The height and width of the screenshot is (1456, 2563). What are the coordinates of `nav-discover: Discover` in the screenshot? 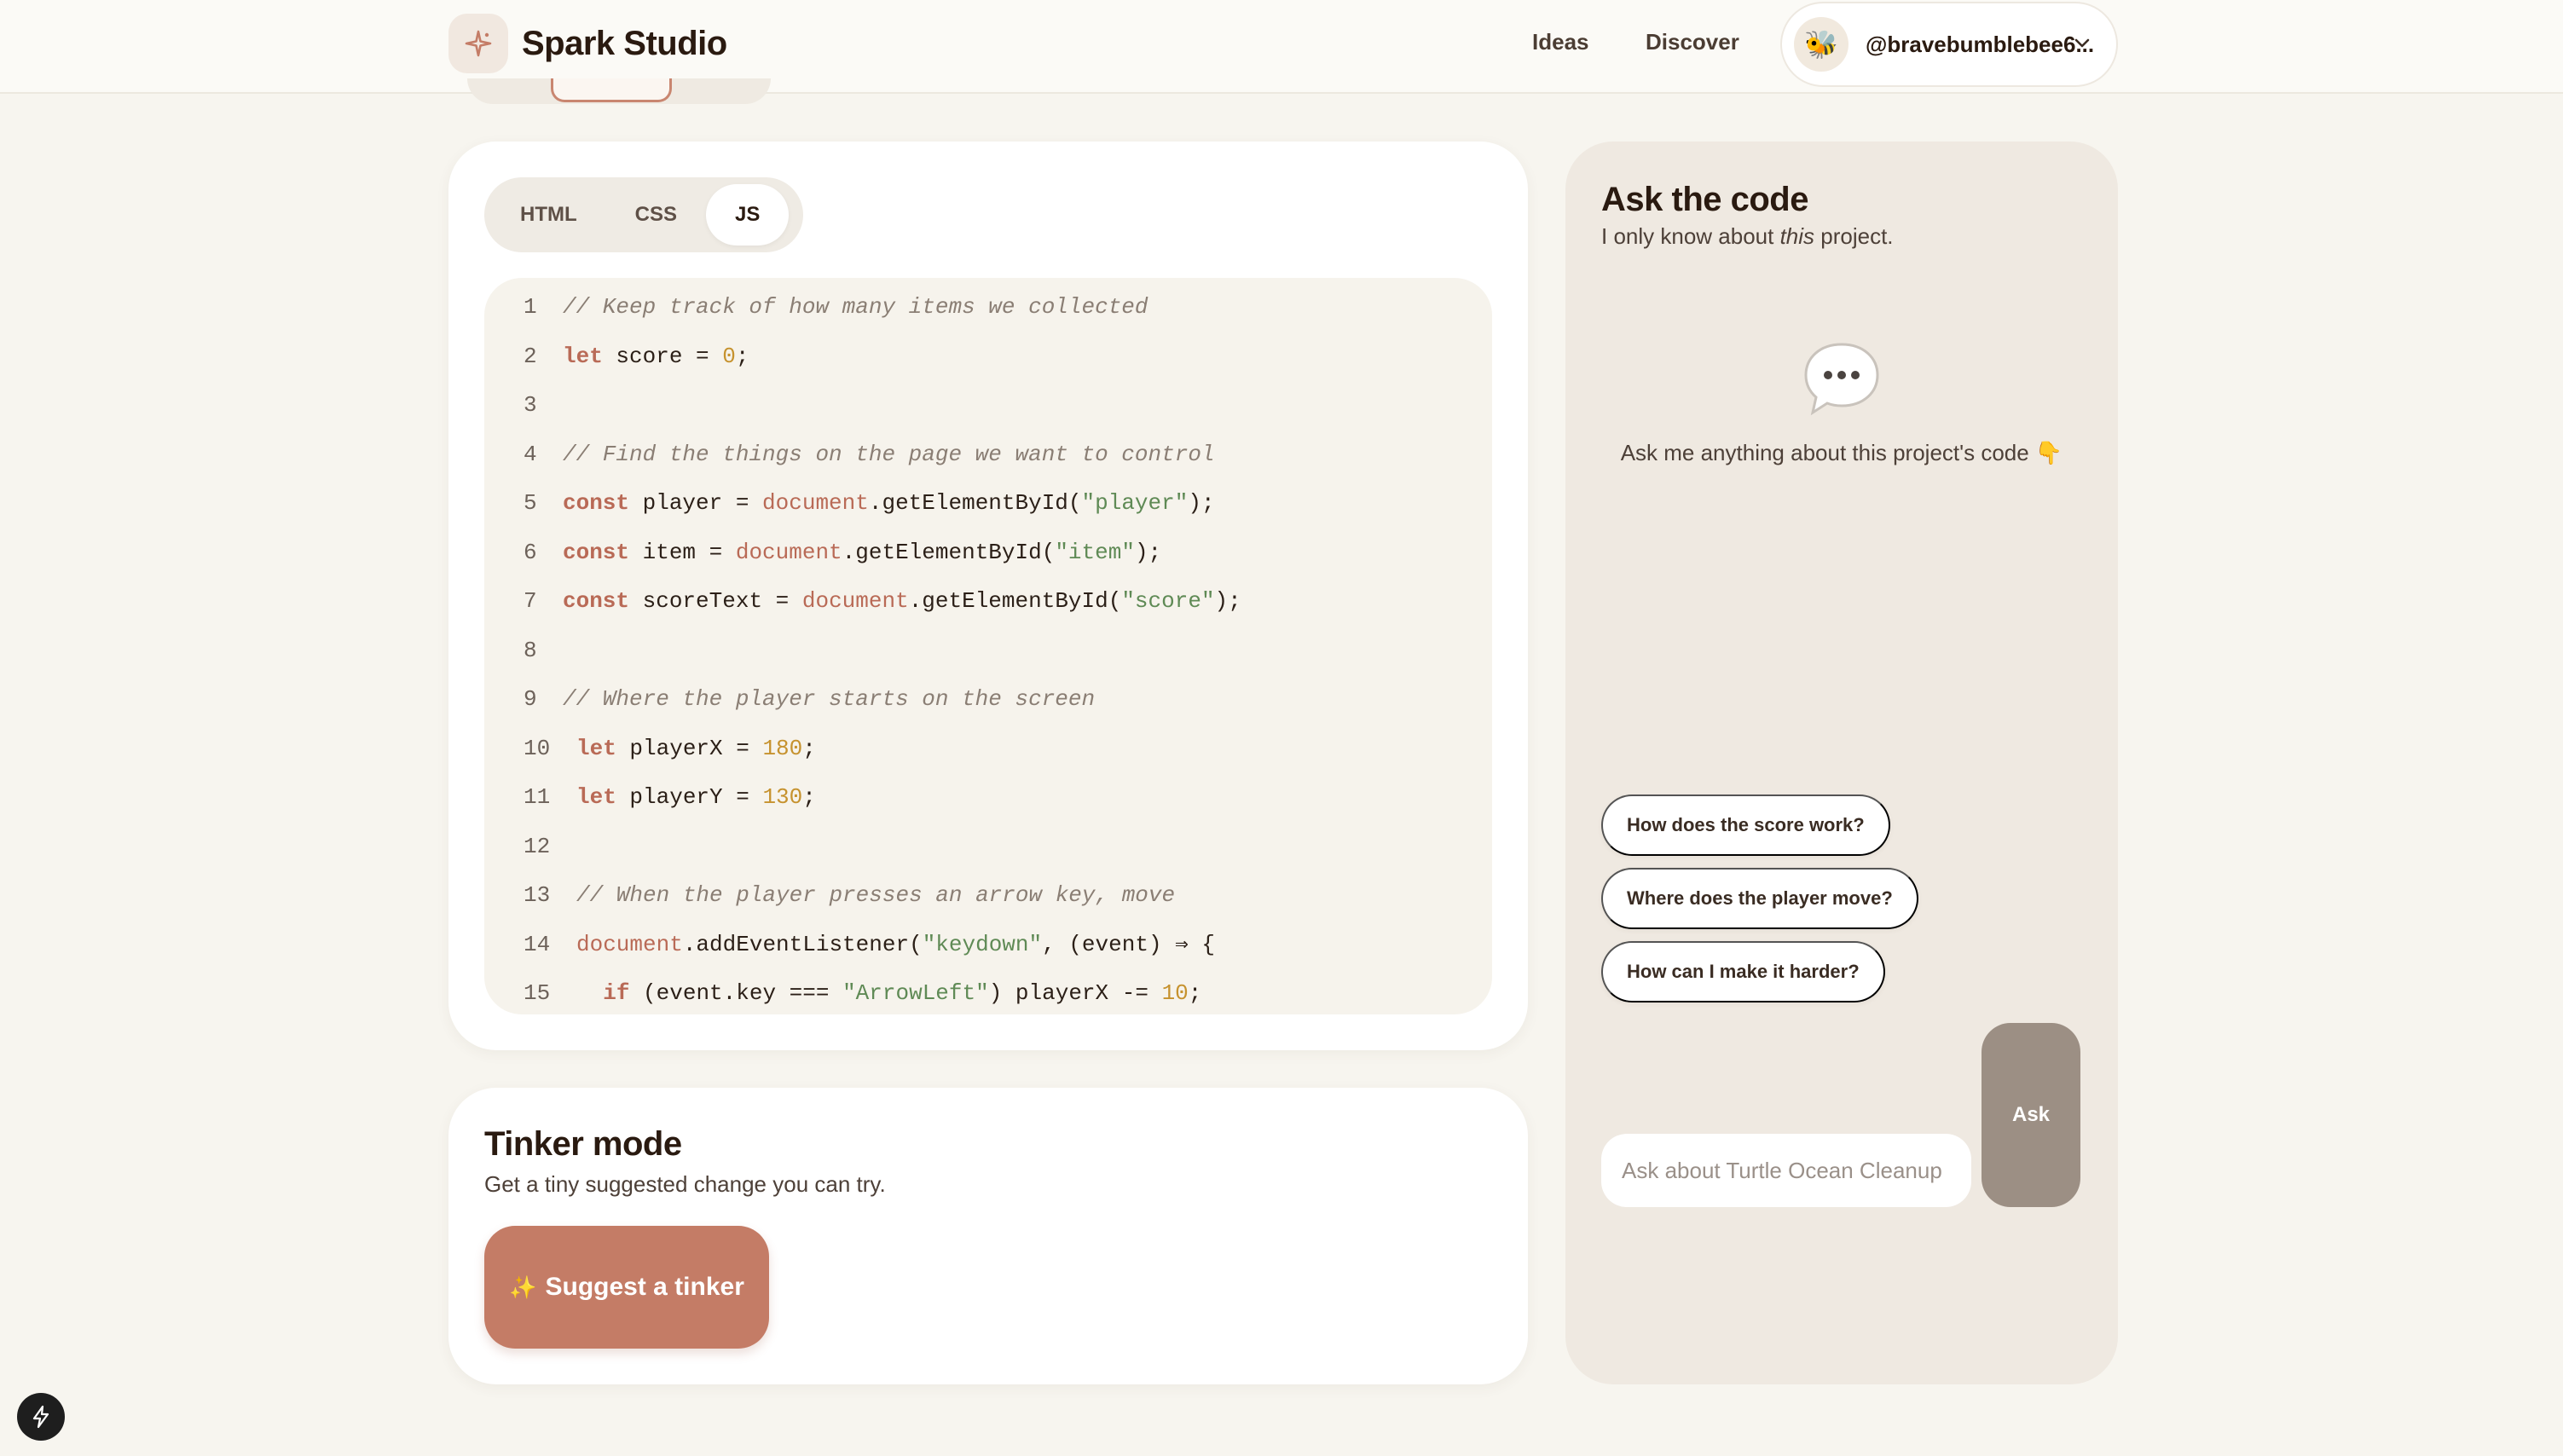 It's located at (1692, 42).